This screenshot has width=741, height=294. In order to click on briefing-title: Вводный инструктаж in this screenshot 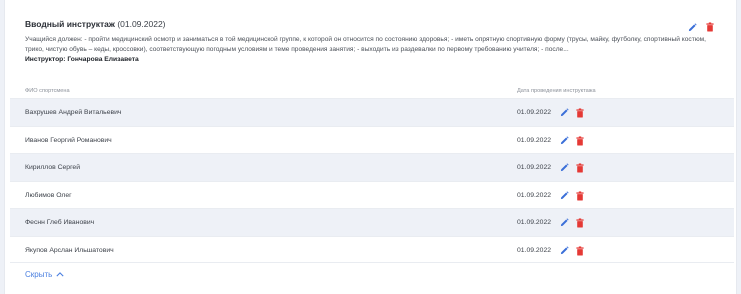, I will do `click(70, 24)`.